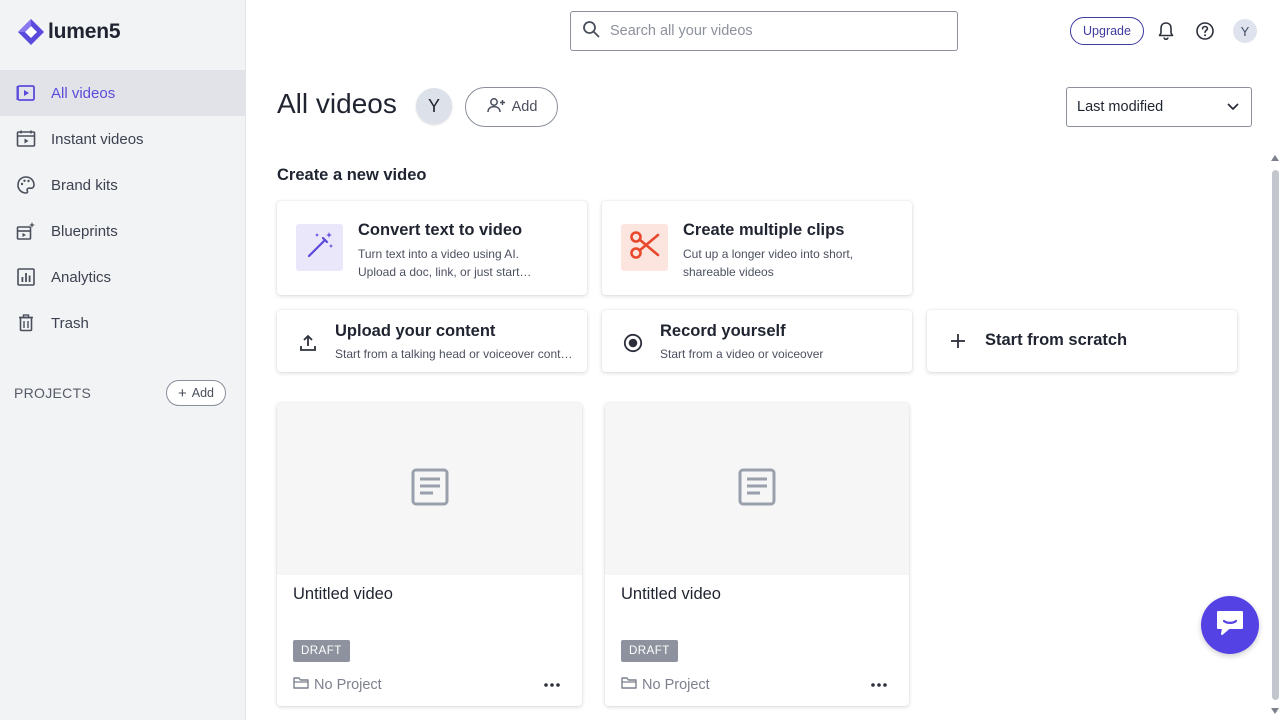  I want to click on chevron-down-icon, so click(1233, 107).